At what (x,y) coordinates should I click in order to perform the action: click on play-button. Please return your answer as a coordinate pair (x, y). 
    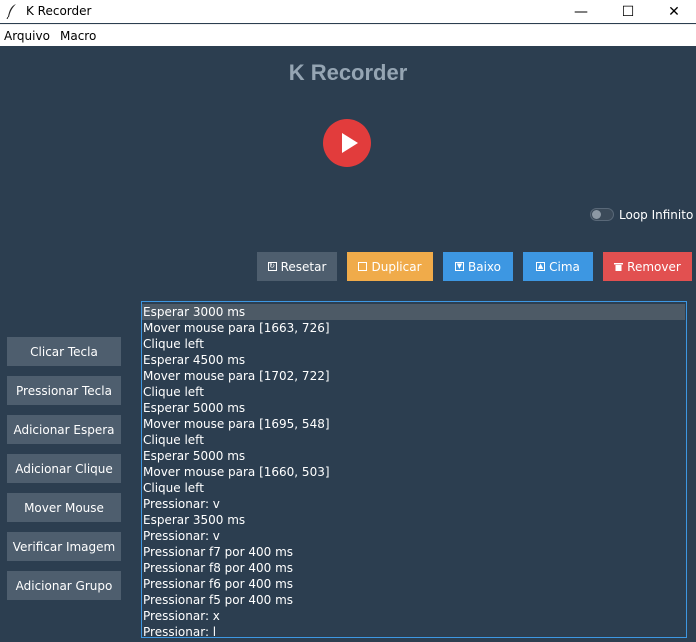
    Looking at the image, I should click on (347, 143).